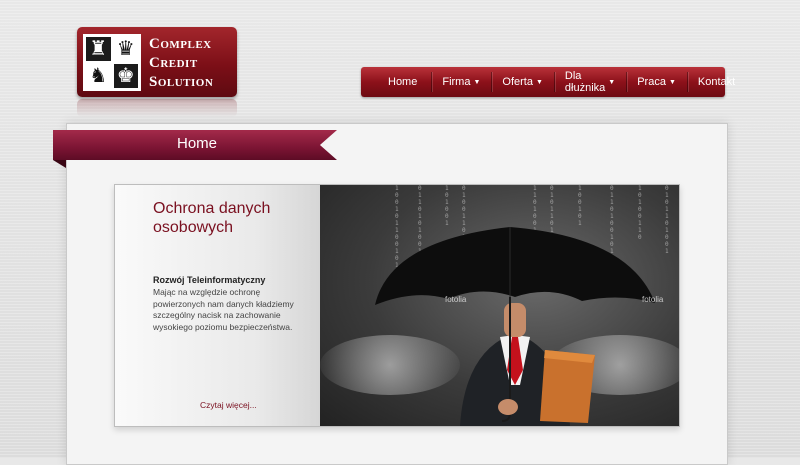 This screenshot has height=465, width=800. I want to click on nav-label-firma: Firma, so click(456, 82).